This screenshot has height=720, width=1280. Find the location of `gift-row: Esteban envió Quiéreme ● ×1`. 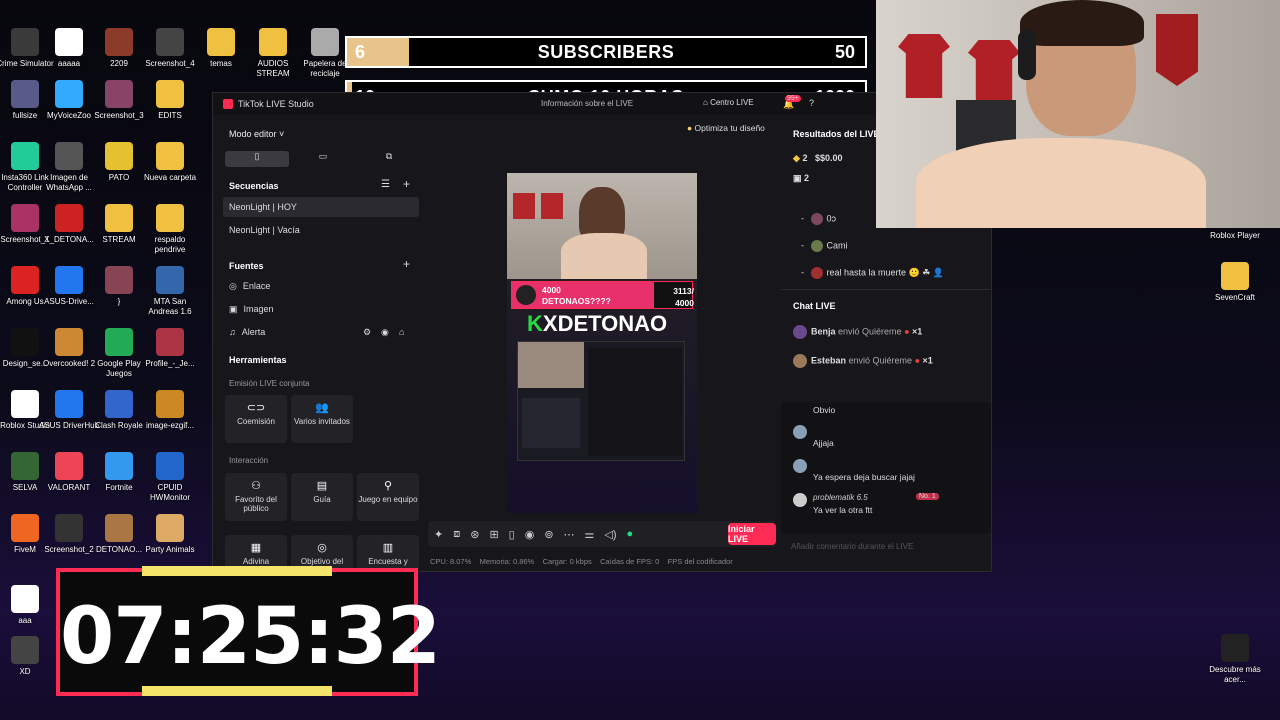

gift-row: Esteban envió Quiéreme ● ×1 is located at coordinates (863, 361).